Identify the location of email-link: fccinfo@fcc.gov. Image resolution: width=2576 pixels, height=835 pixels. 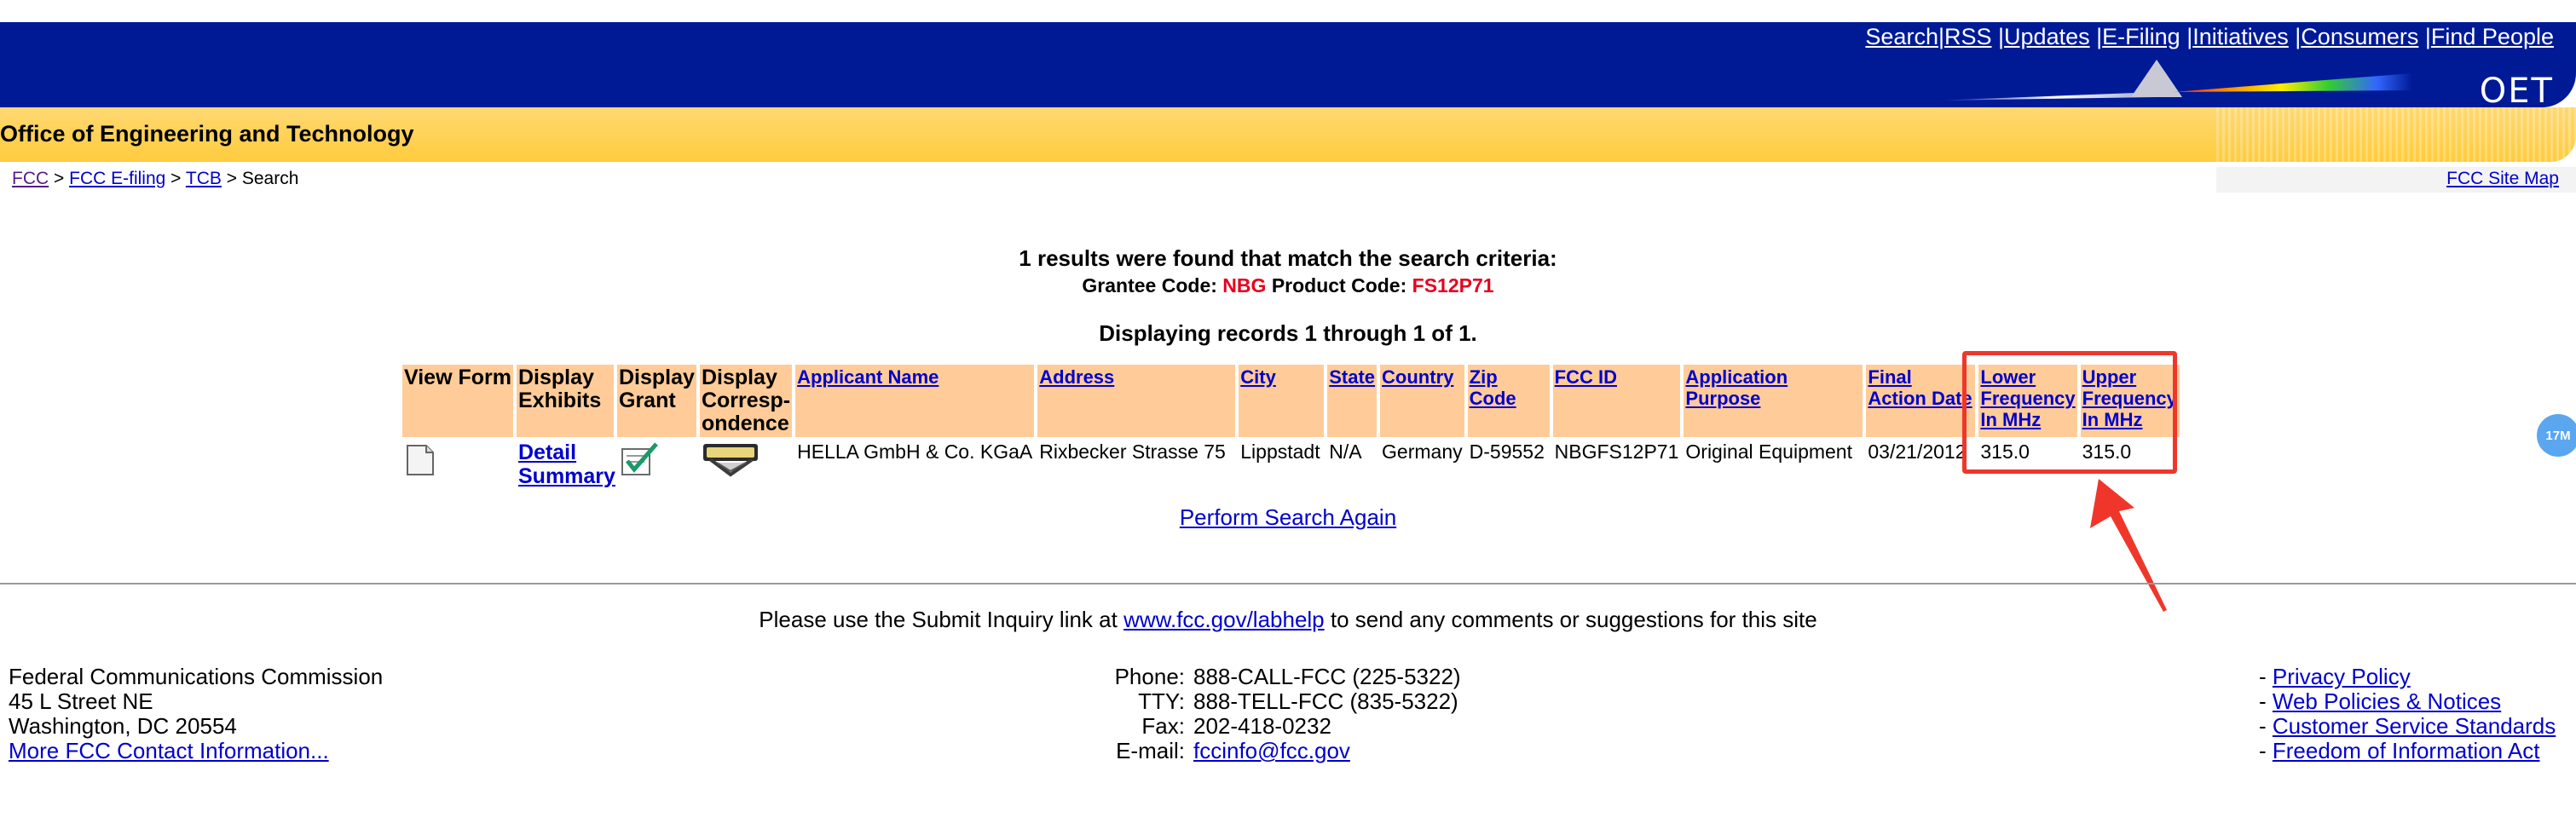
(1271, 751).